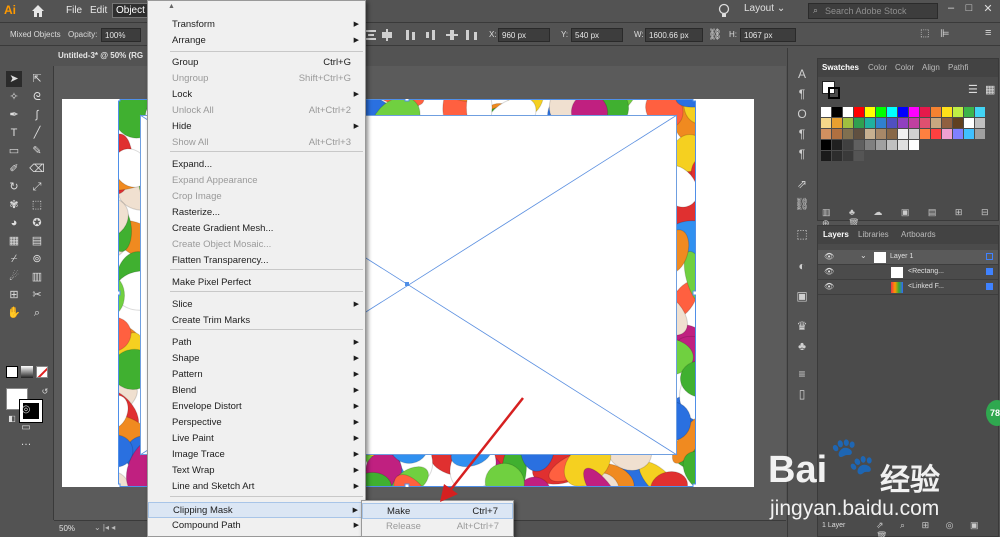 Image resolution: width=1000 pixels, height=537 pixels. I want to click on document-tab: Untitled-3* @ 50% (RG, so click(102, 56).